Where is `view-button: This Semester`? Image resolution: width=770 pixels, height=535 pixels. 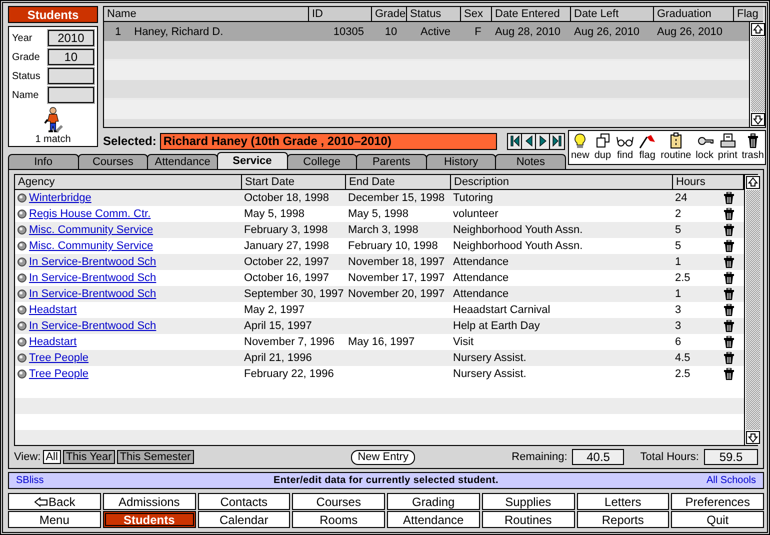
view-button: This Semester is located at coordinates (155, 457).